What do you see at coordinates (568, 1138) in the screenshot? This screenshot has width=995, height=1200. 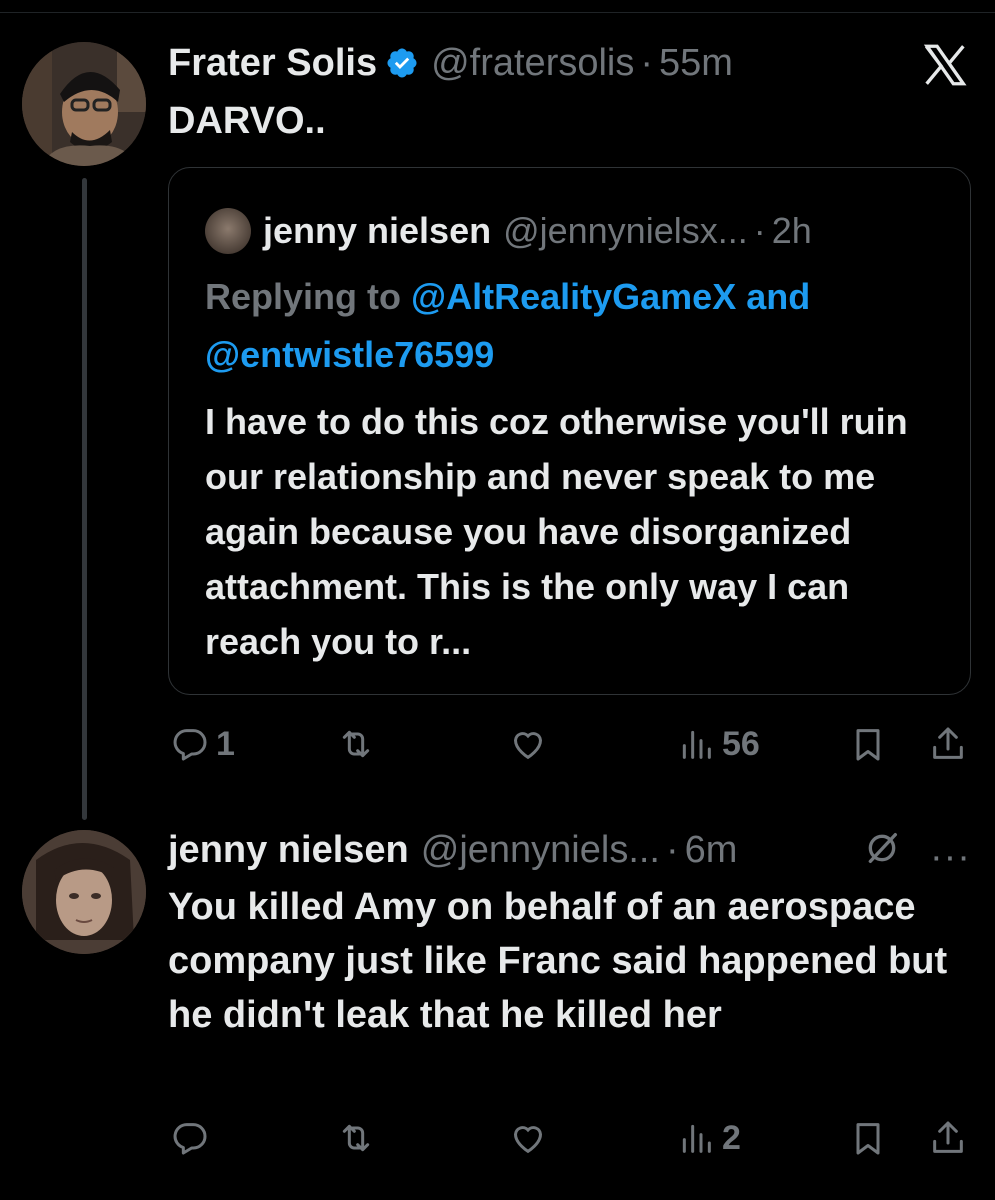 I see `action-bar: 2` at bounding box center [568, 1138].